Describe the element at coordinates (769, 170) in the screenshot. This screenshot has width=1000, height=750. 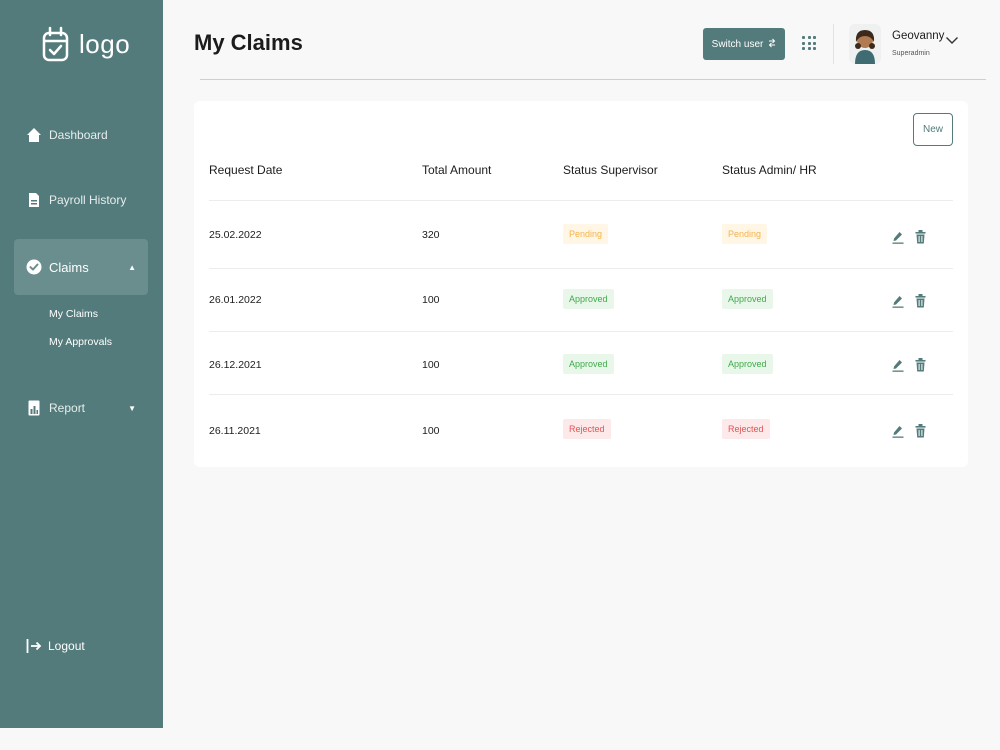
I see `column-header-status-admin: Status Admin/ HR` at that location.